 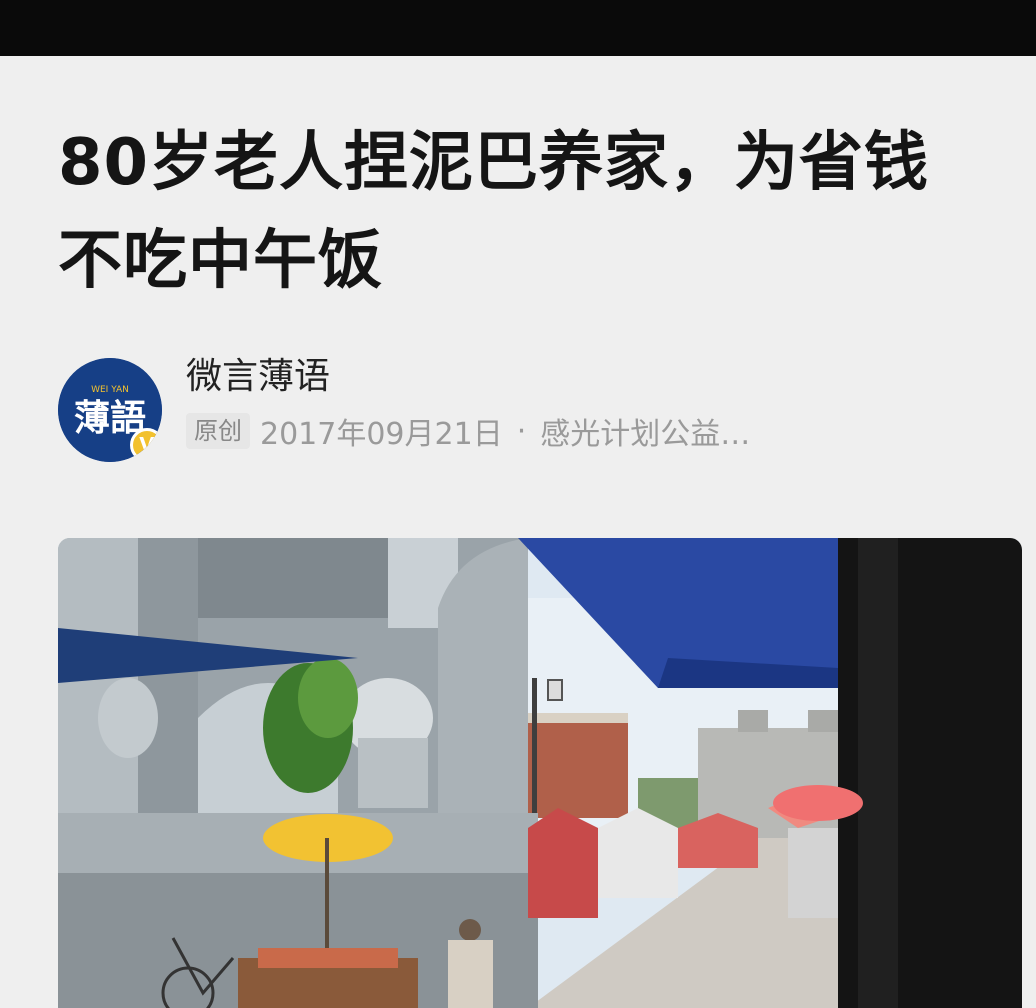 I want to click on avatar-subtext: WEI YAN, so click(x=110, y=390).